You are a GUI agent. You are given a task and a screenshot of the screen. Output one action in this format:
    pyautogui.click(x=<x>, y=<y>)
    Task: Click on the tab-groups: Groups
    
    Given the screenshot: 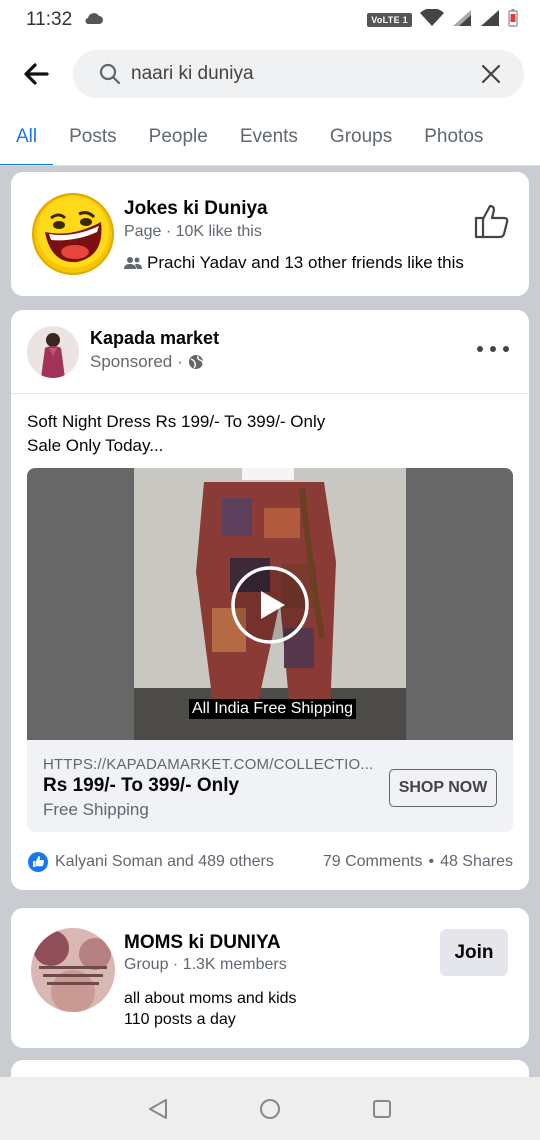 What is the action you would take?
    pyautogui.click(x=361, y=136)
    